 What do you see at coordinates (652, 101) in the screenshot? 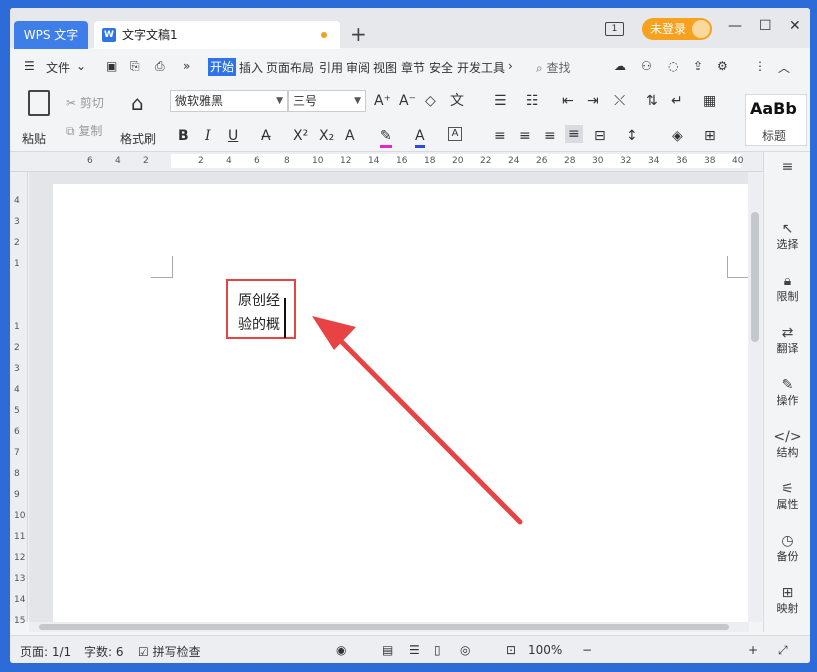
I see `sort-icon: ⇅` at bounding box center [652, 101].